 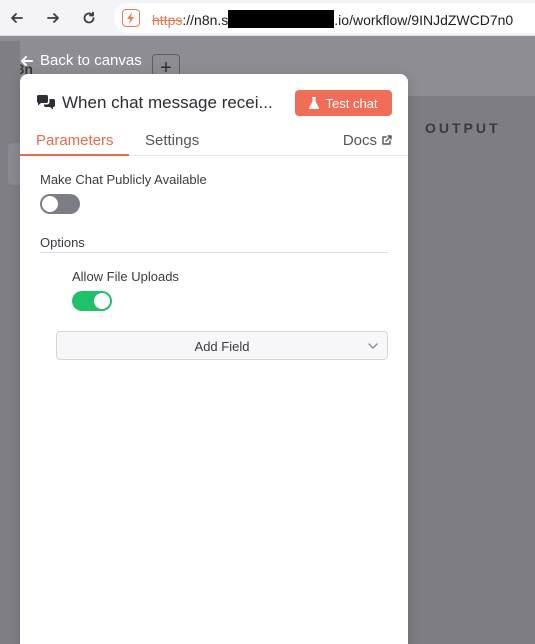 What do you see at coordinates (373, 346) in the screenshot?
I see `chevron-down-icon` at bounding box center [373, 346].